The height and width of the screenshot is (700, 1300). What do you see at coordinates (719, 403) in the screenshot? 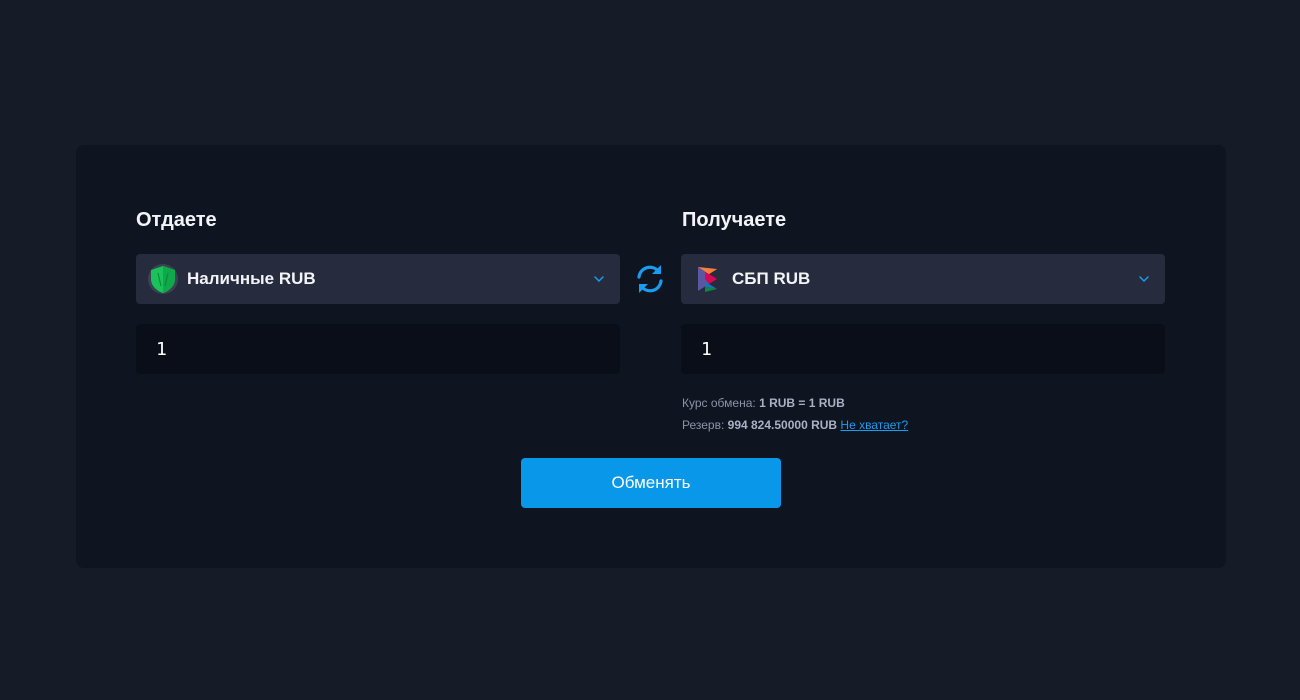
I see `rate-label: Курс обмена:` at bounding box center [719, 403].